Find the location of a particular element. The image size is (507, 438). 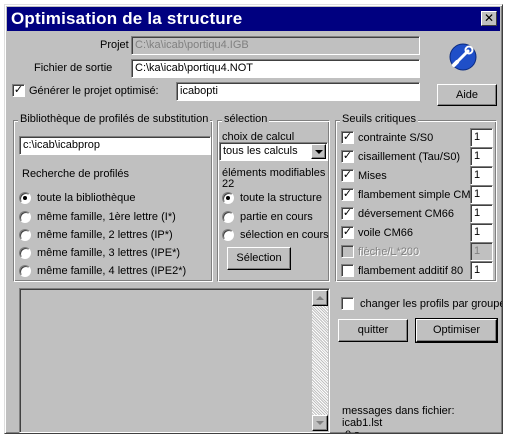

seuil-label: flèche/L*200 is located at coordinates (389, 252).